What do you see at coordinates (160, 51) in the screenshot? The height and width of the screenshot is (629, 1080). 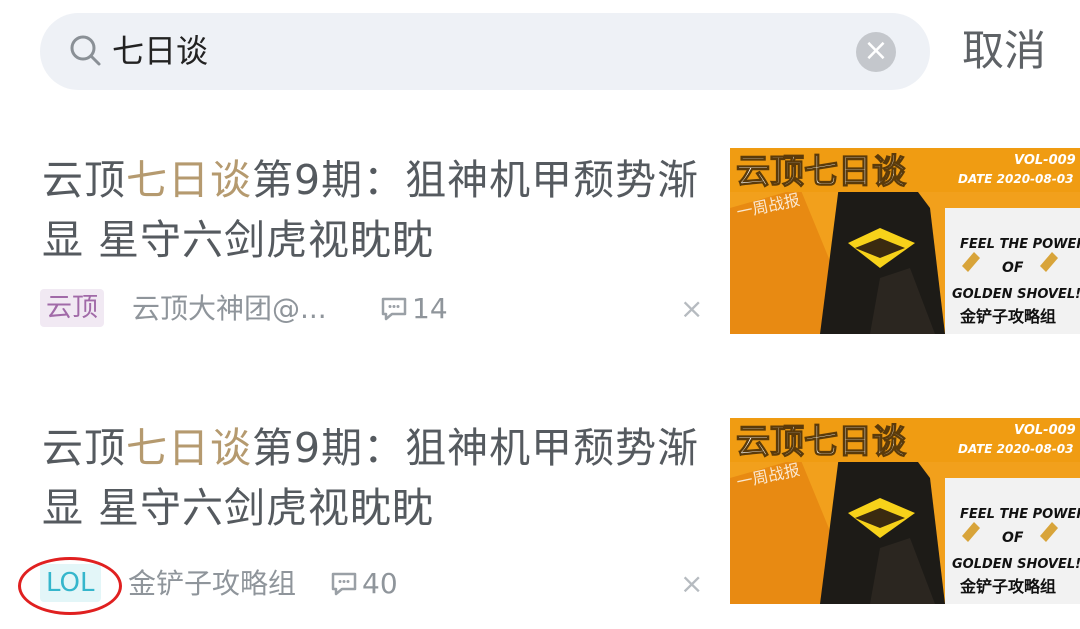 I see `search-input: 七日谈` at bounding box center [160, 51].